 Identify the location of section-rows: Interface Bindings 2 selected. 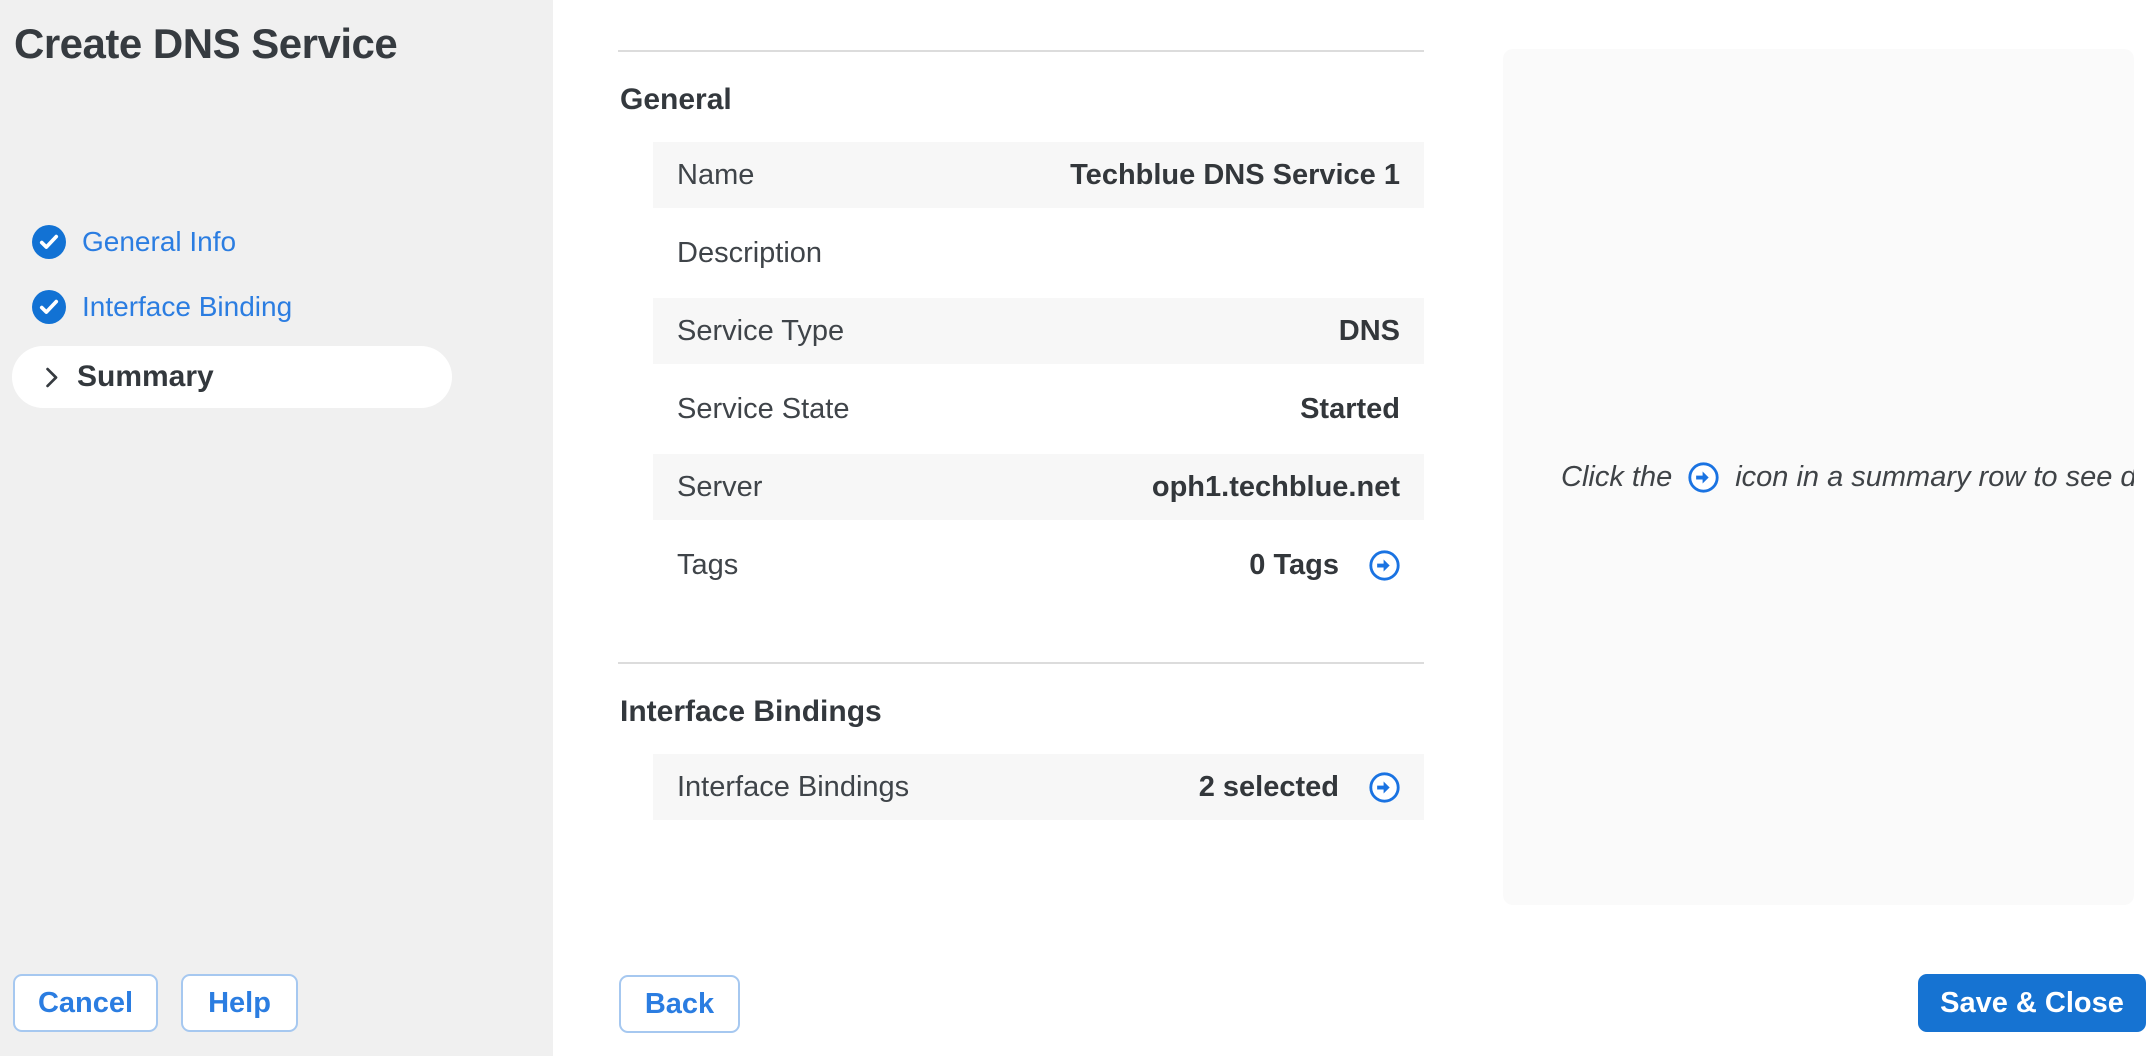
(1021, 787).